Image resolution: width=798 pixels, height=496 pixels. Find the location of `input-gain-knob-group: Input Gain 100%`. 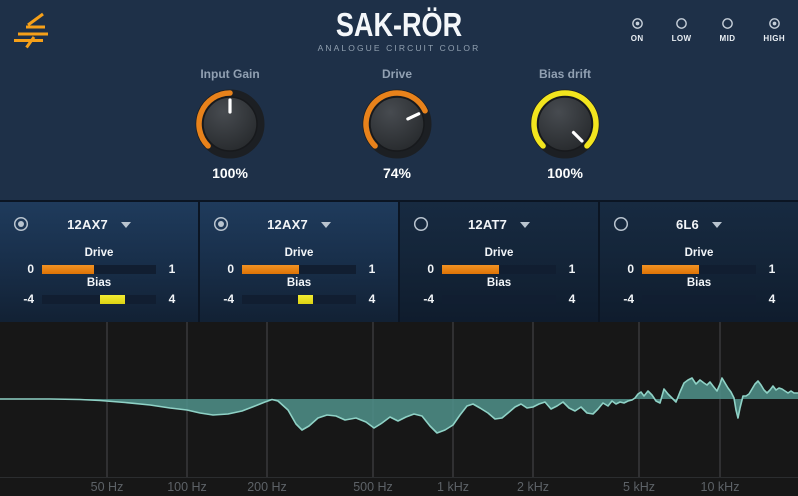

input-gain-knob-group: Input Gain 100% is located at coordinates (230, 124).